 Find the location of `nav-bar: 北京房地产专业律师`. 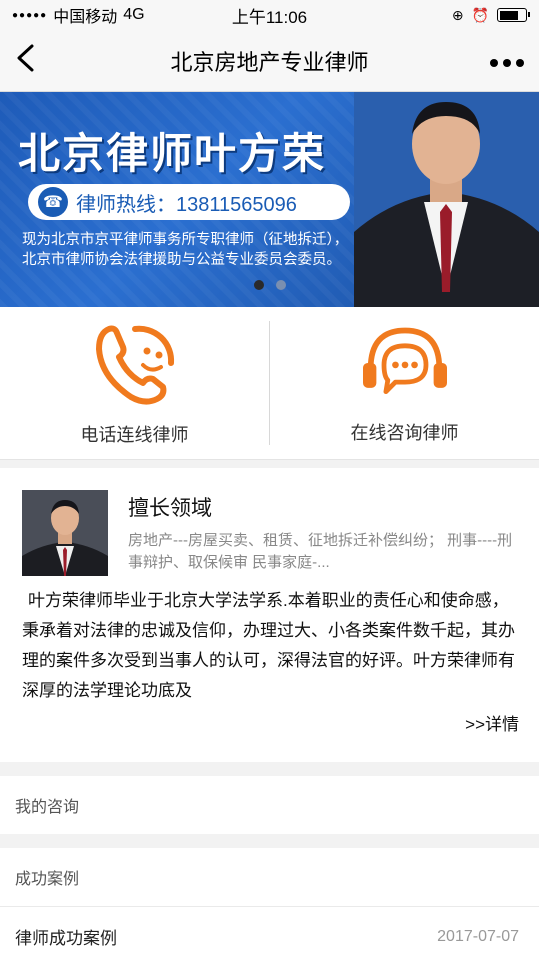

nav-bar: 北京房地产专业律师 is located at coordinates (269, 61).